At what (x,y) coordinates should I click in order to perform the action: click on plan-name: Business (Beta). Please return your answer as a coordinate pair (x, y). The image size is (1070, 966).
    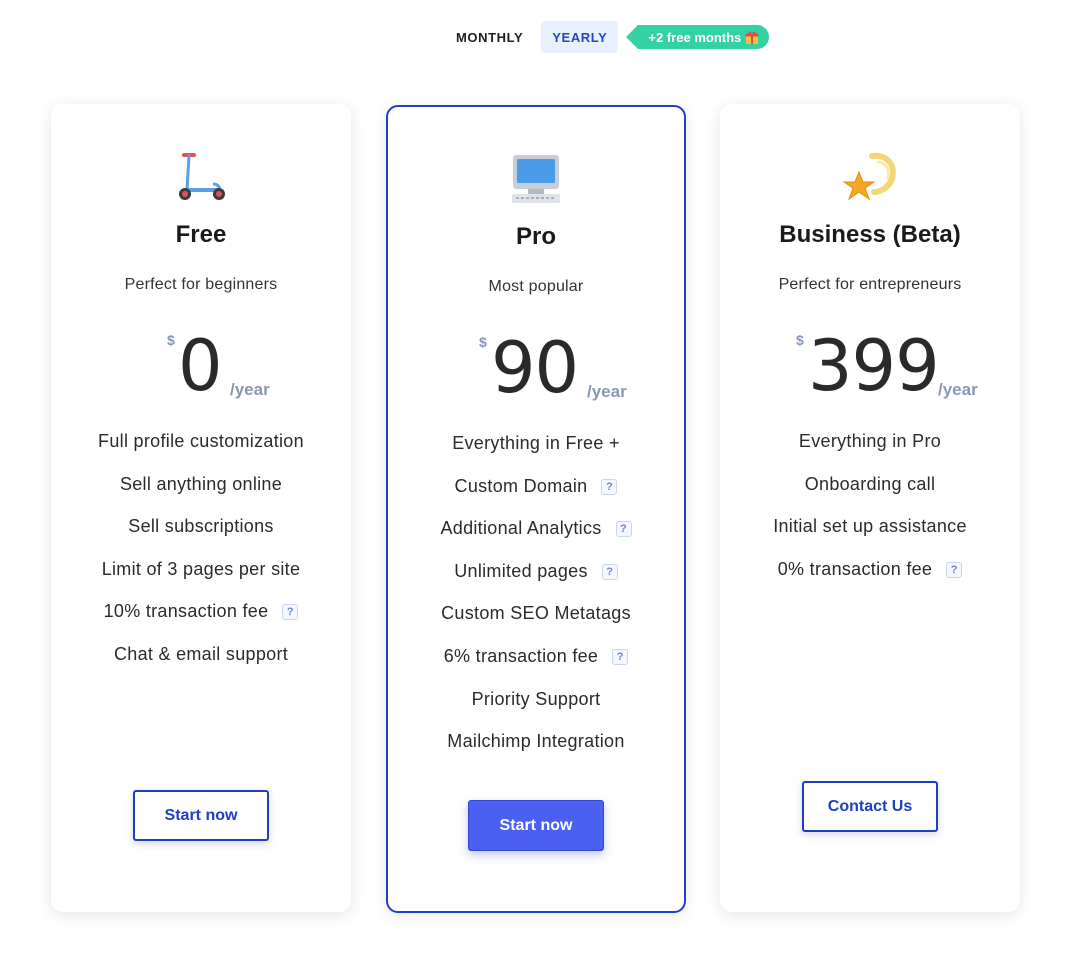
    Looking at the image, I should click on (870, 234).